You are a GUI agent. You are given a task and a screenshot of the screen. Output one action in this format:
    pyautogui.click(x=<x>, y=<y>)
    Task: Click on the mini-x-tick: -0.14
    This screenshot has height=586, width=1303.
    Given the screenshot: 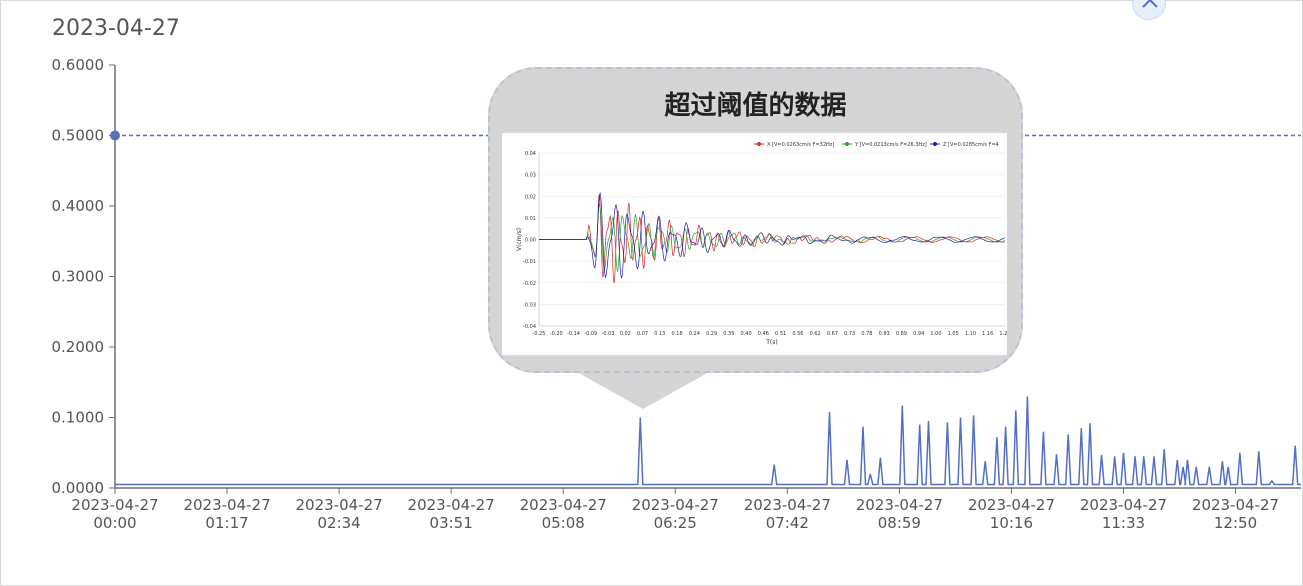 What is the action you would take?
    pyautogui.click(x=573, y=334)
    